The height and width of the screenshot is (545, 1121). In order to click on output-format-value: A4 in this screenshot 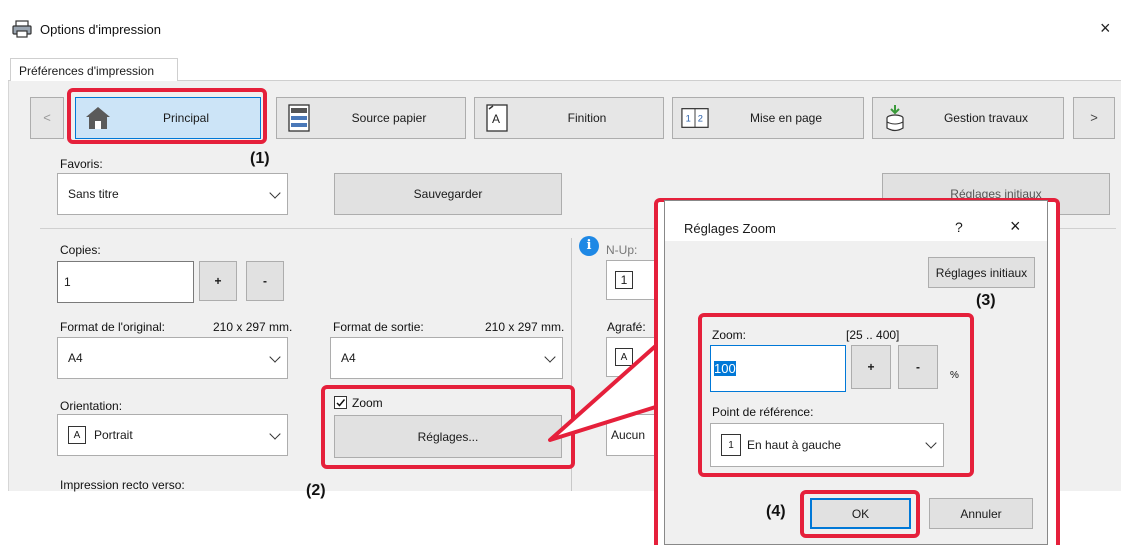, I will do `click(348, 358)`.